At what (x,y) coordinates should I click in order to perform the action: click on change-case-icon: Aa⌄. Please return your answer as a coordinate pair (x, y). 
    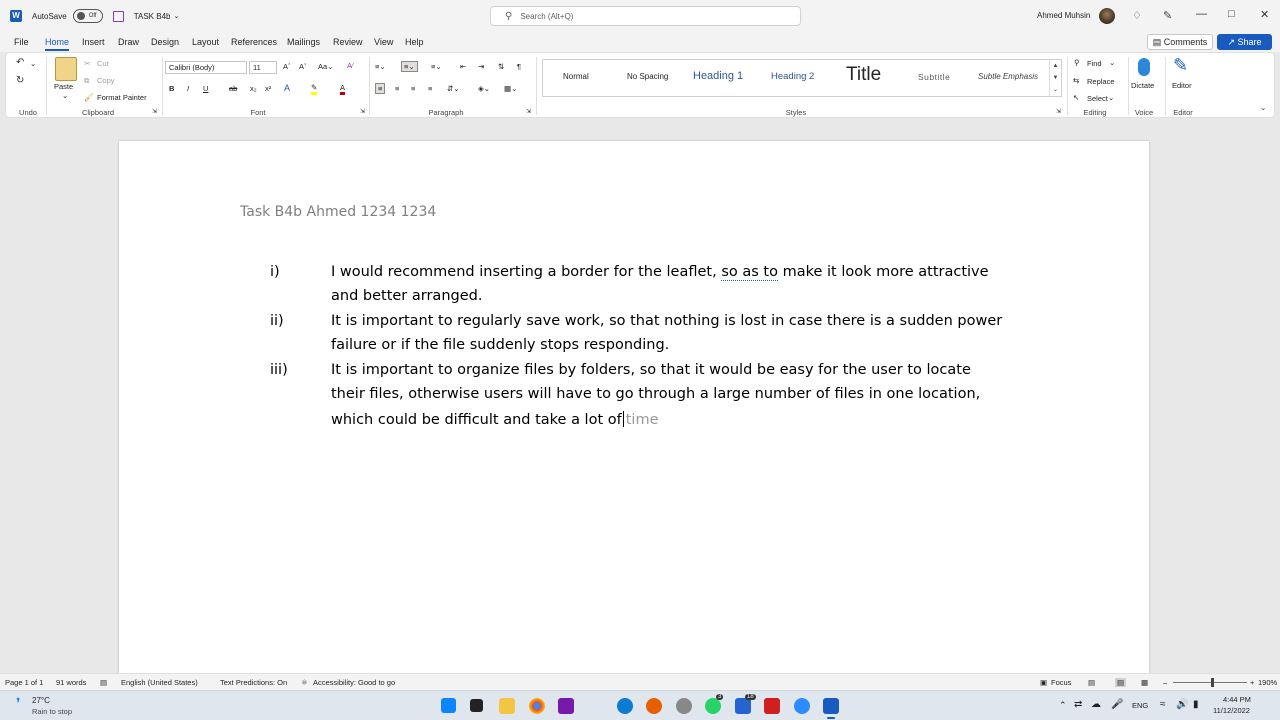
    Looking at the image, I should click on (325, 66).